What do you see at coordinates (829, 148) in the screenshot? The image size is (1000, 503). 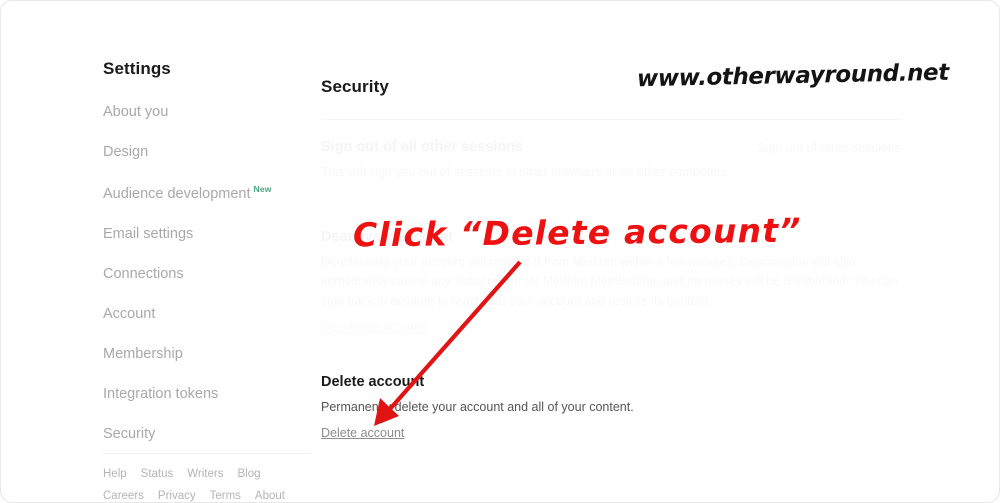 I see `sign-out-other-sessions-button: Sign out of other sessions` at bounding box center [829, 148].